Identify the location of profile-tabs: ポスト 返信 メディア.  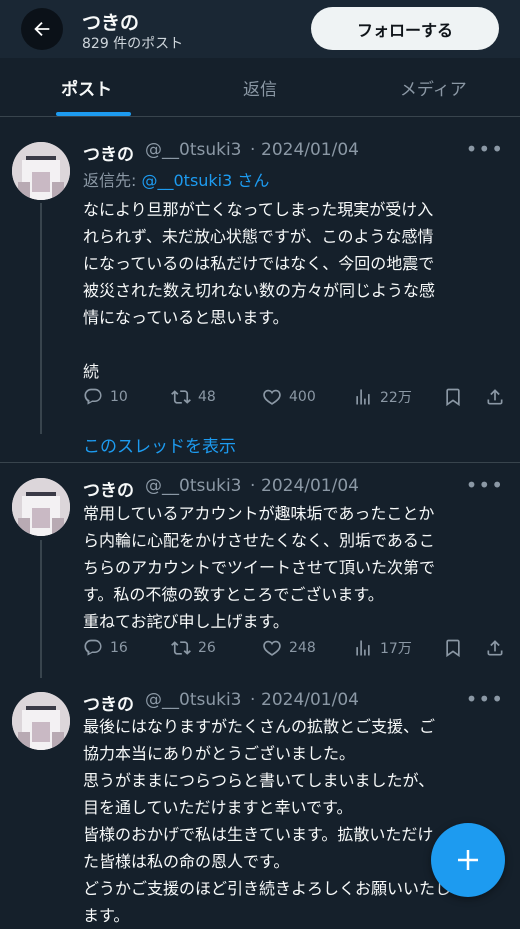
(260, 87).